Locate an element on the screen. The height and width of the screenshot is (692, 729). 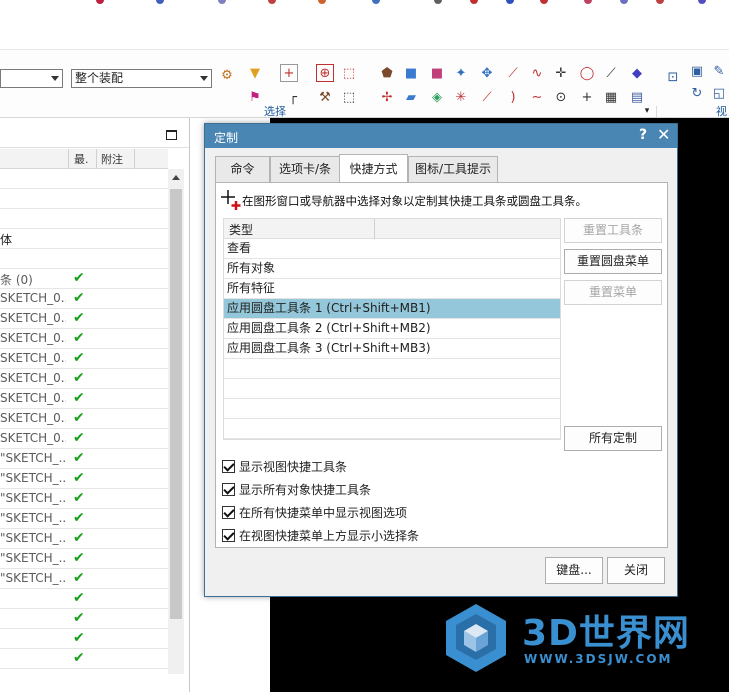
navigator-row: 体 is located at coordinates (84, 239).